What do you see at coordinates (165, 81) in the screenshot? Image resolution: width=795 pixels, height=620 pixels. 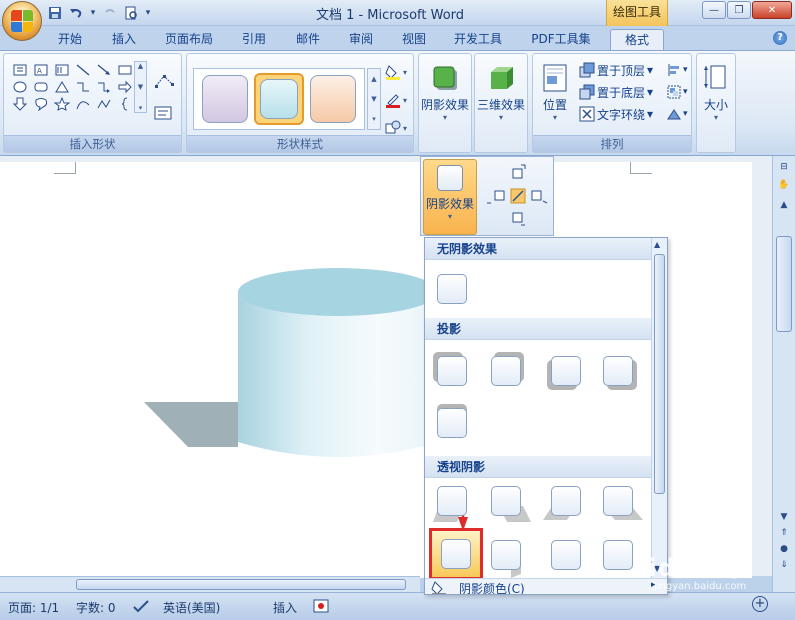 I see `edit-points-icon` at bounding box center [165, 81].